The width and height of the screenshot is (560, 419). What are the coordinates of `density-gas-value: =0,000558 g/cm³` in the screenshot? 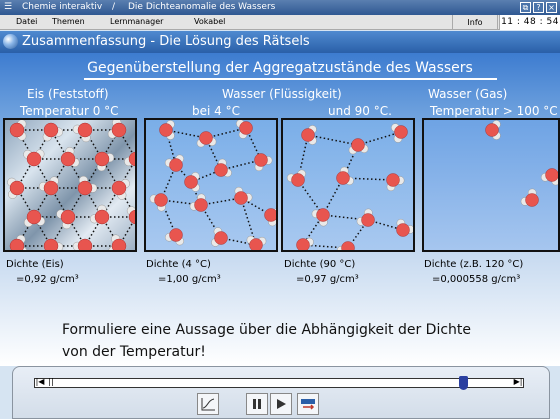 It's located at (476, 279).